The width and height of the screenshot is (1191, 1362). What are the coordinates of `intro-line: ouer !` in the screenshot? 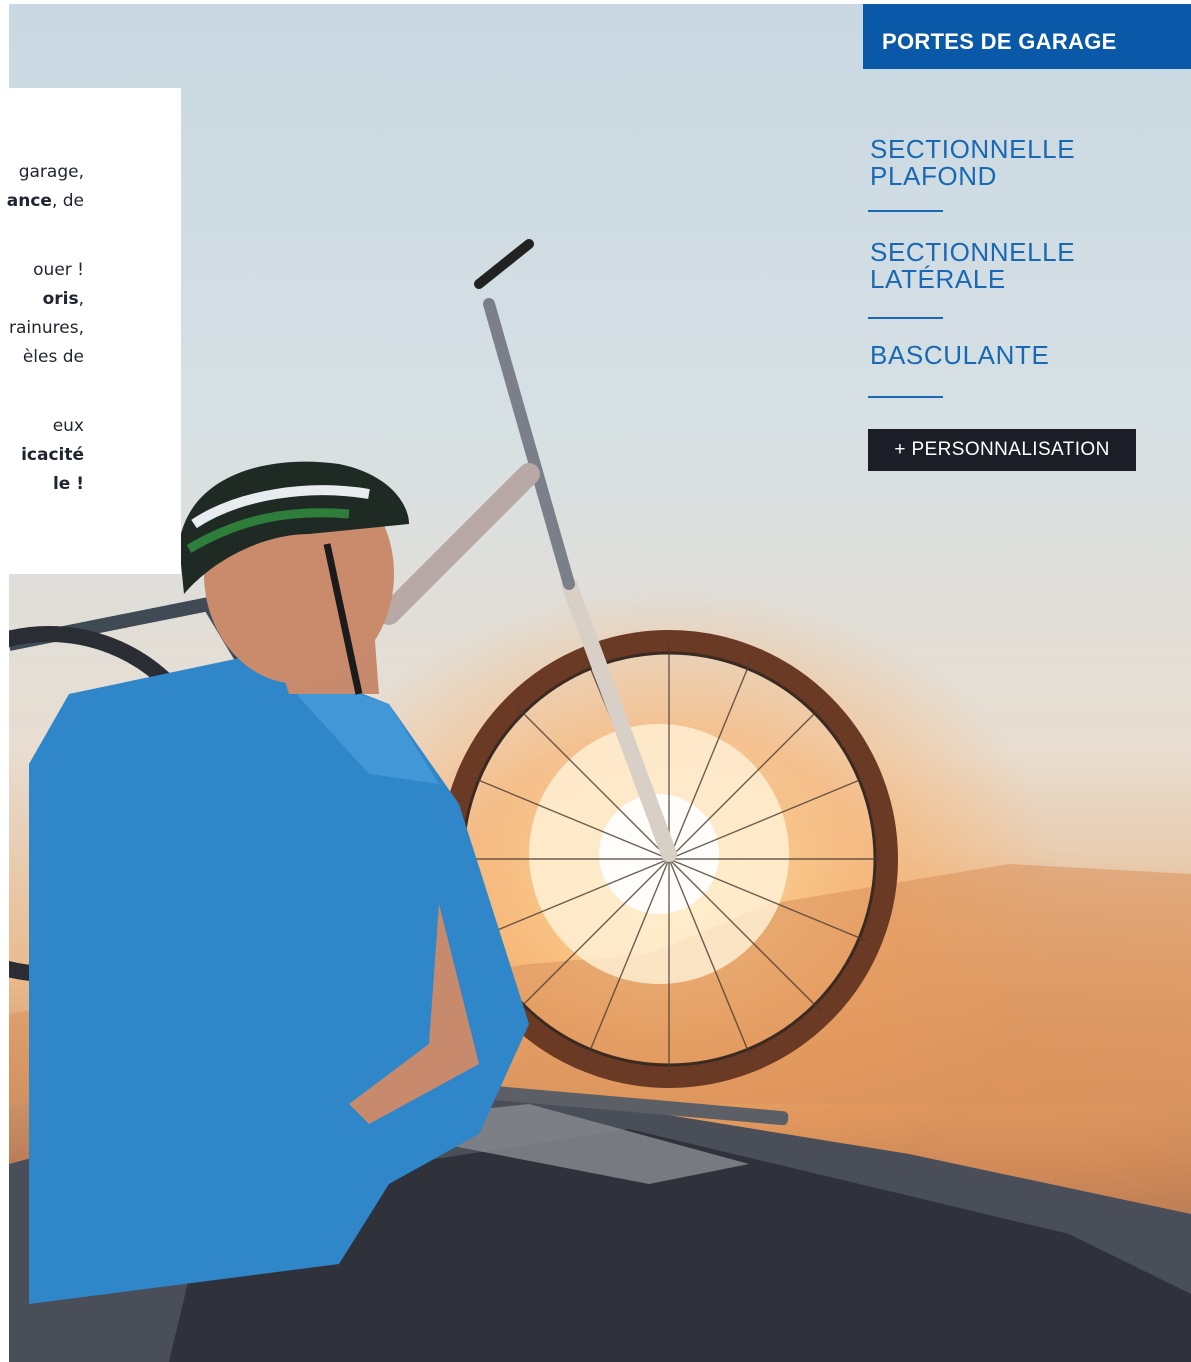 It's located at (46, 270).